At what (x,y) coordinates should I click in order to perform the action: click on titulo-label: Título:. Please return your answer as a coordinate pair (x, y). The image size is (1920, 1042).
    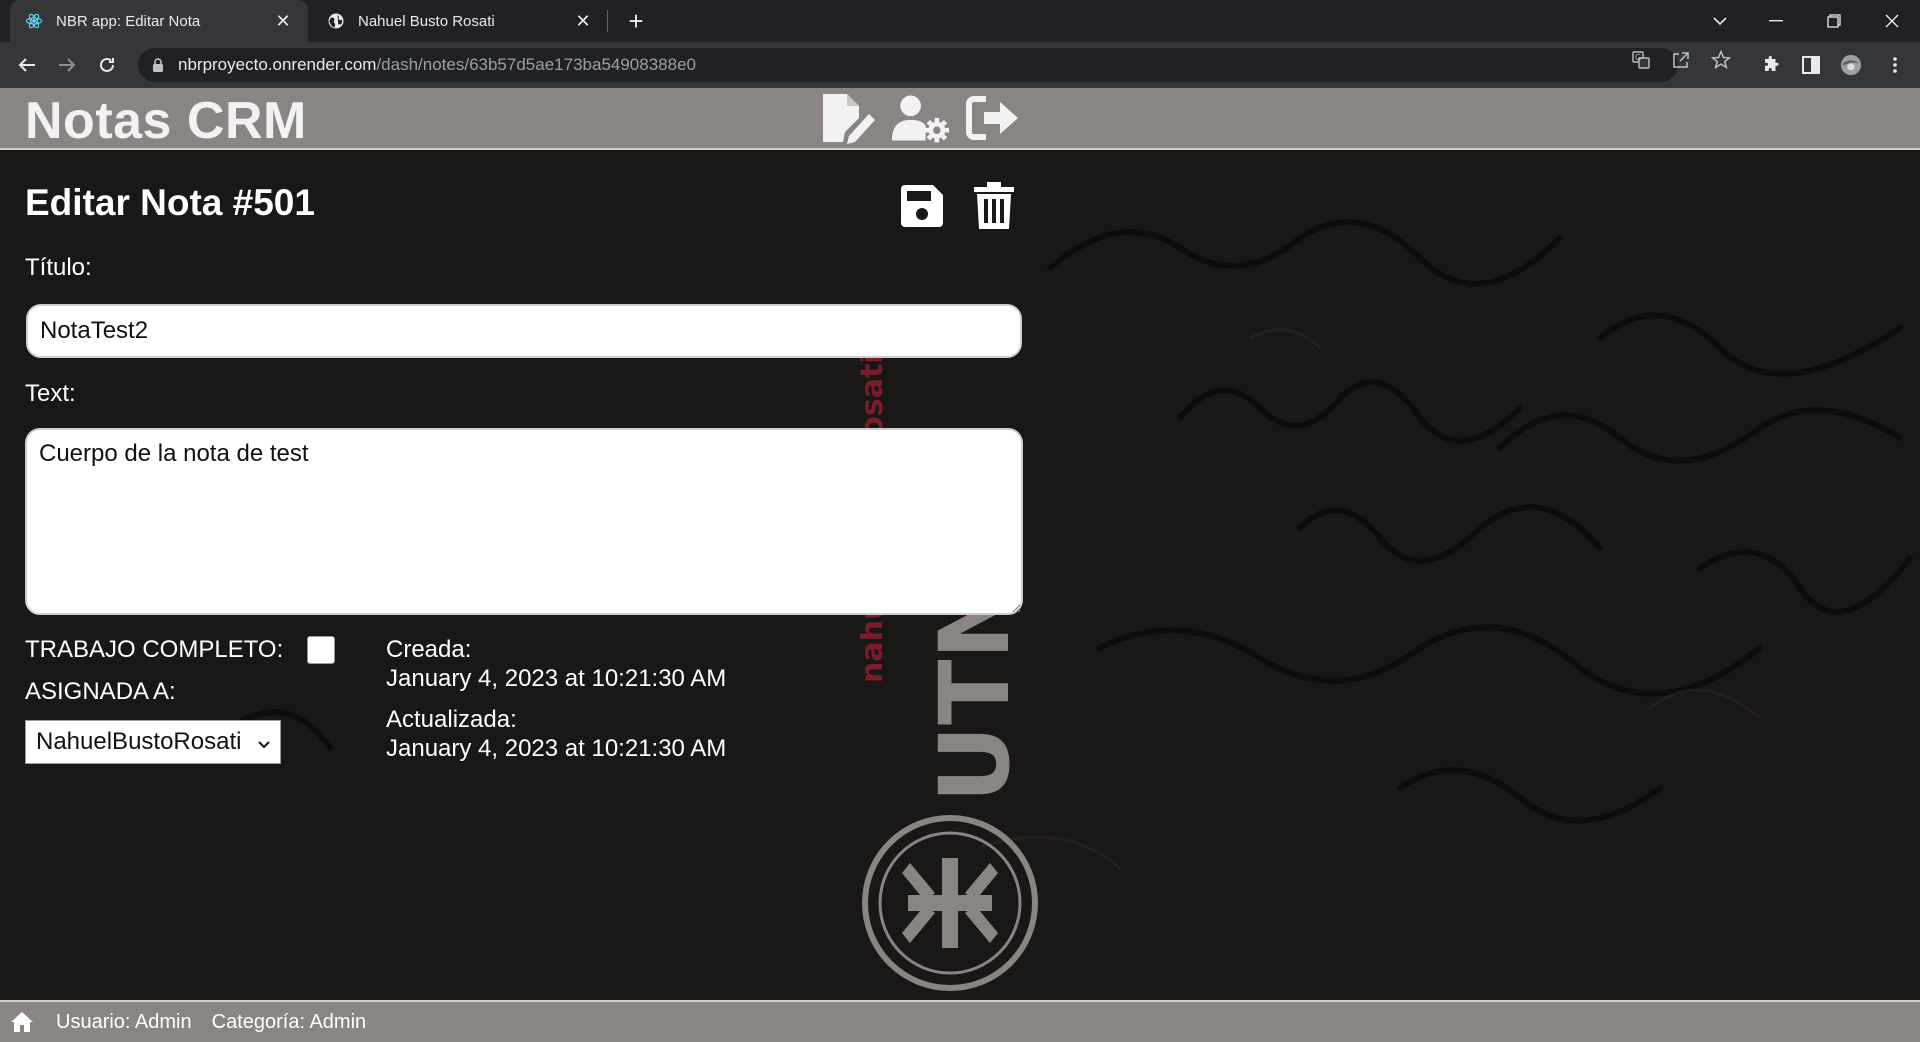
    Looking at the image, I should click on (58, 267).